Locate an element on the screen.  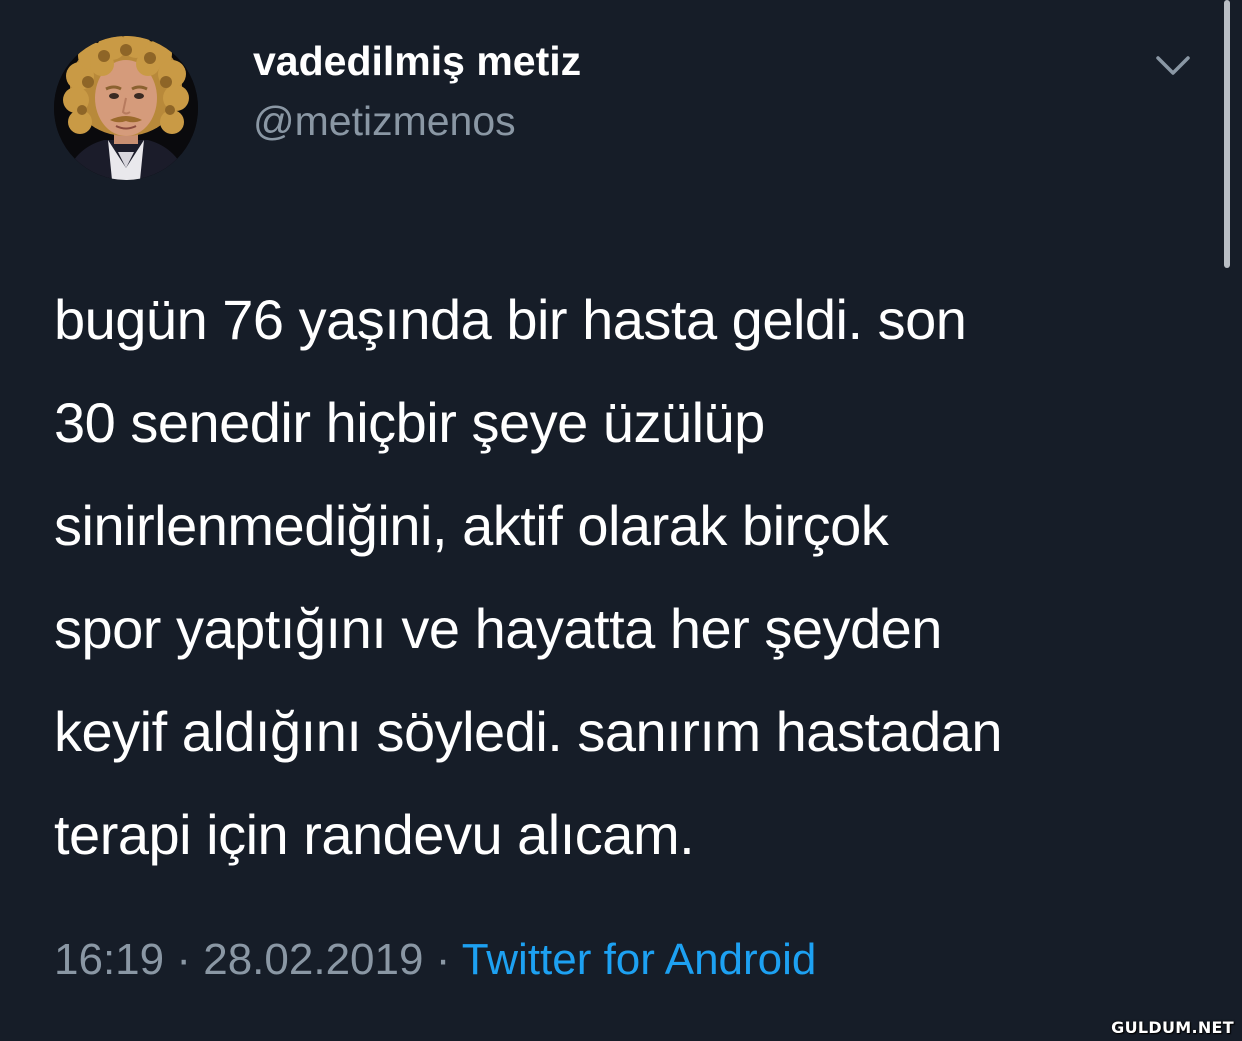
tweet-text-line: keyif aldığını söyledi. sanırım hastadan is located at coordinates (528, 731).